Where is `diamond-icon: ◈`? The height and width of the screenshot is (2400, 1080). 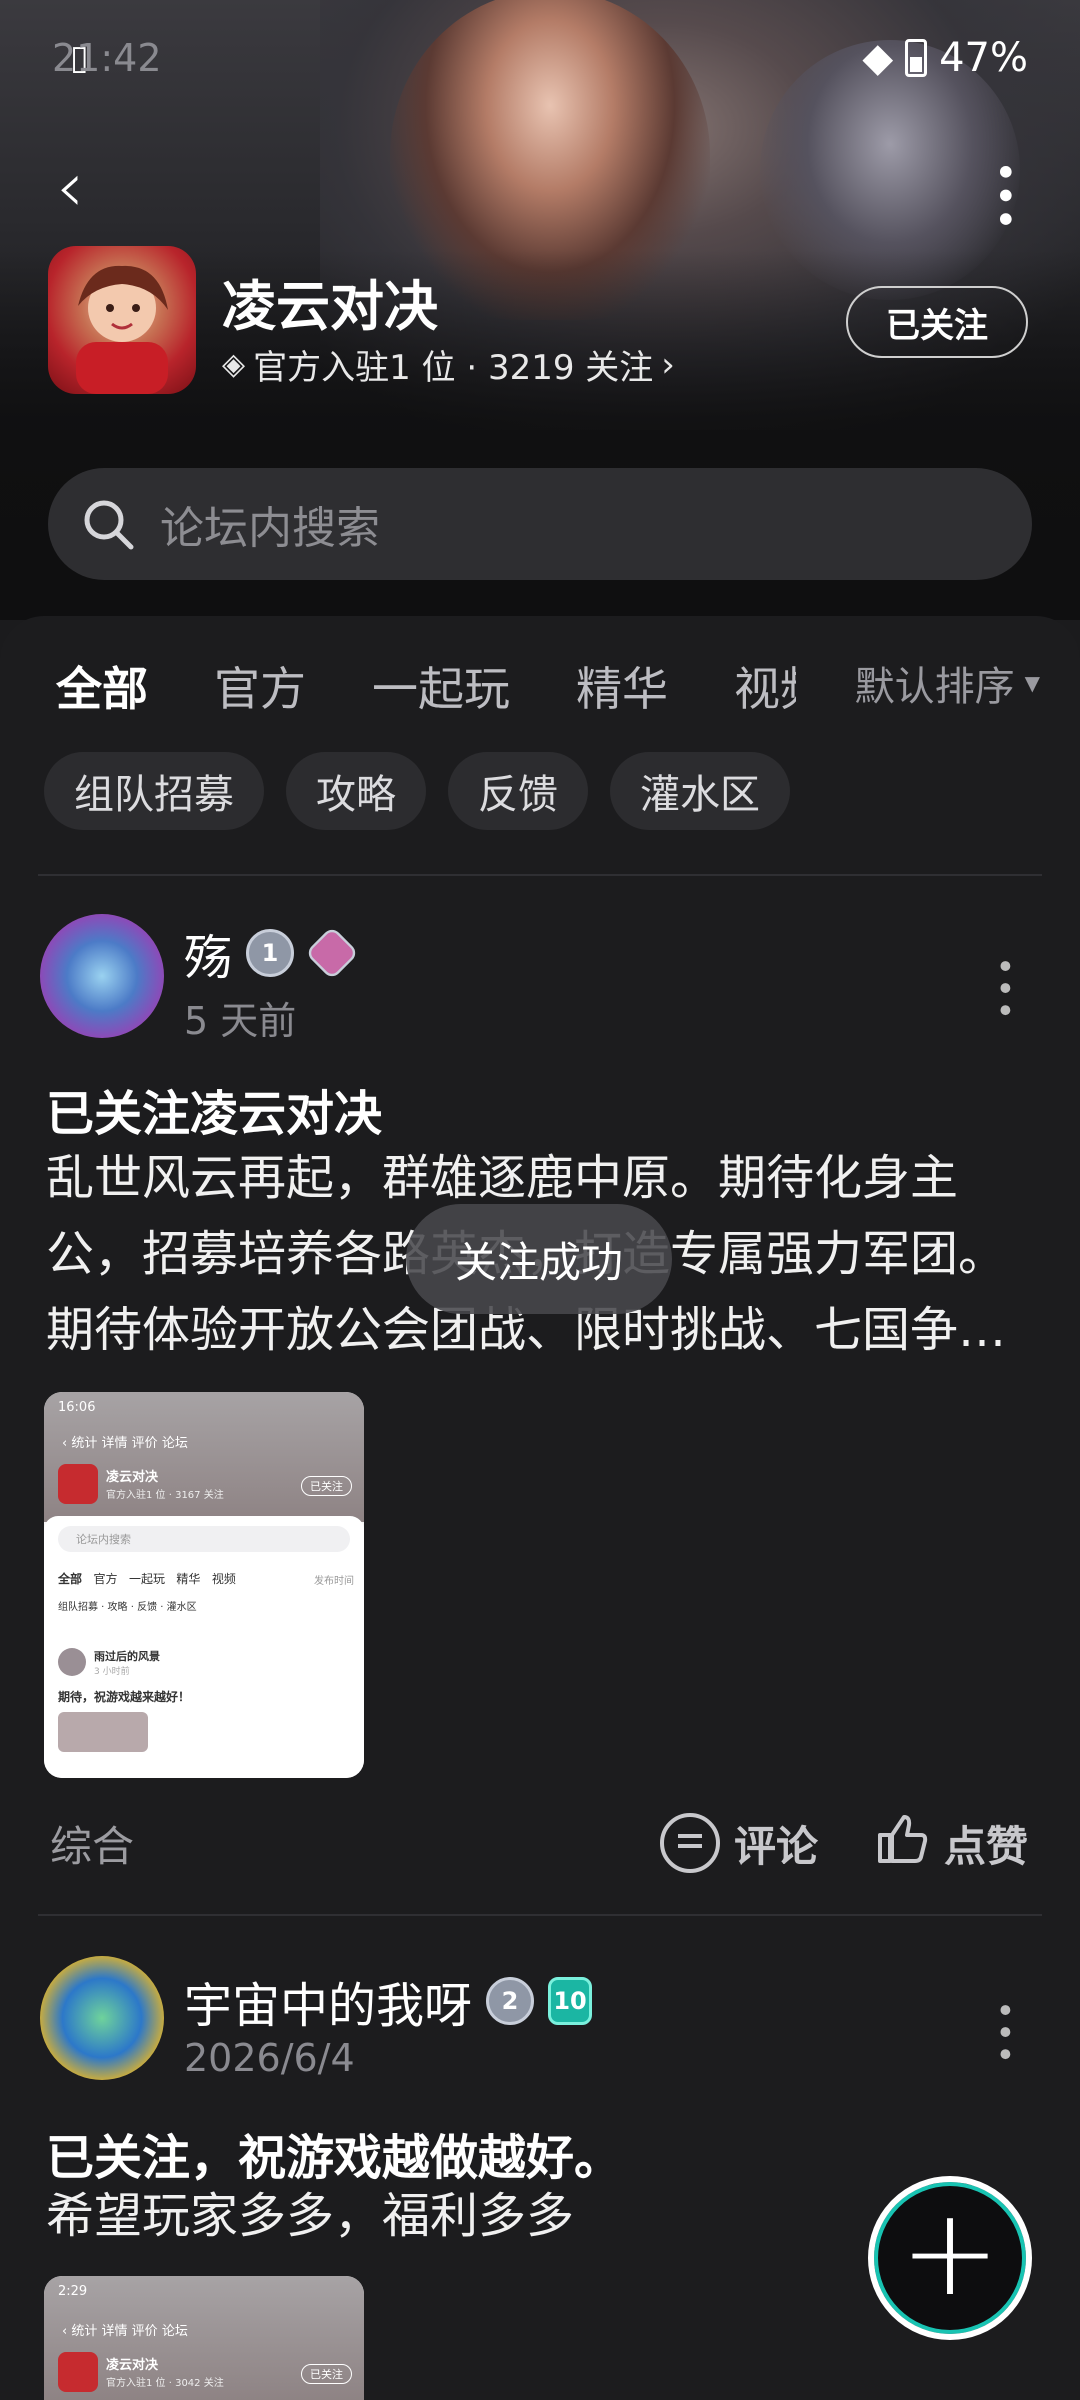 diamond-icon: ◈ is located at coordinates (234, 364).